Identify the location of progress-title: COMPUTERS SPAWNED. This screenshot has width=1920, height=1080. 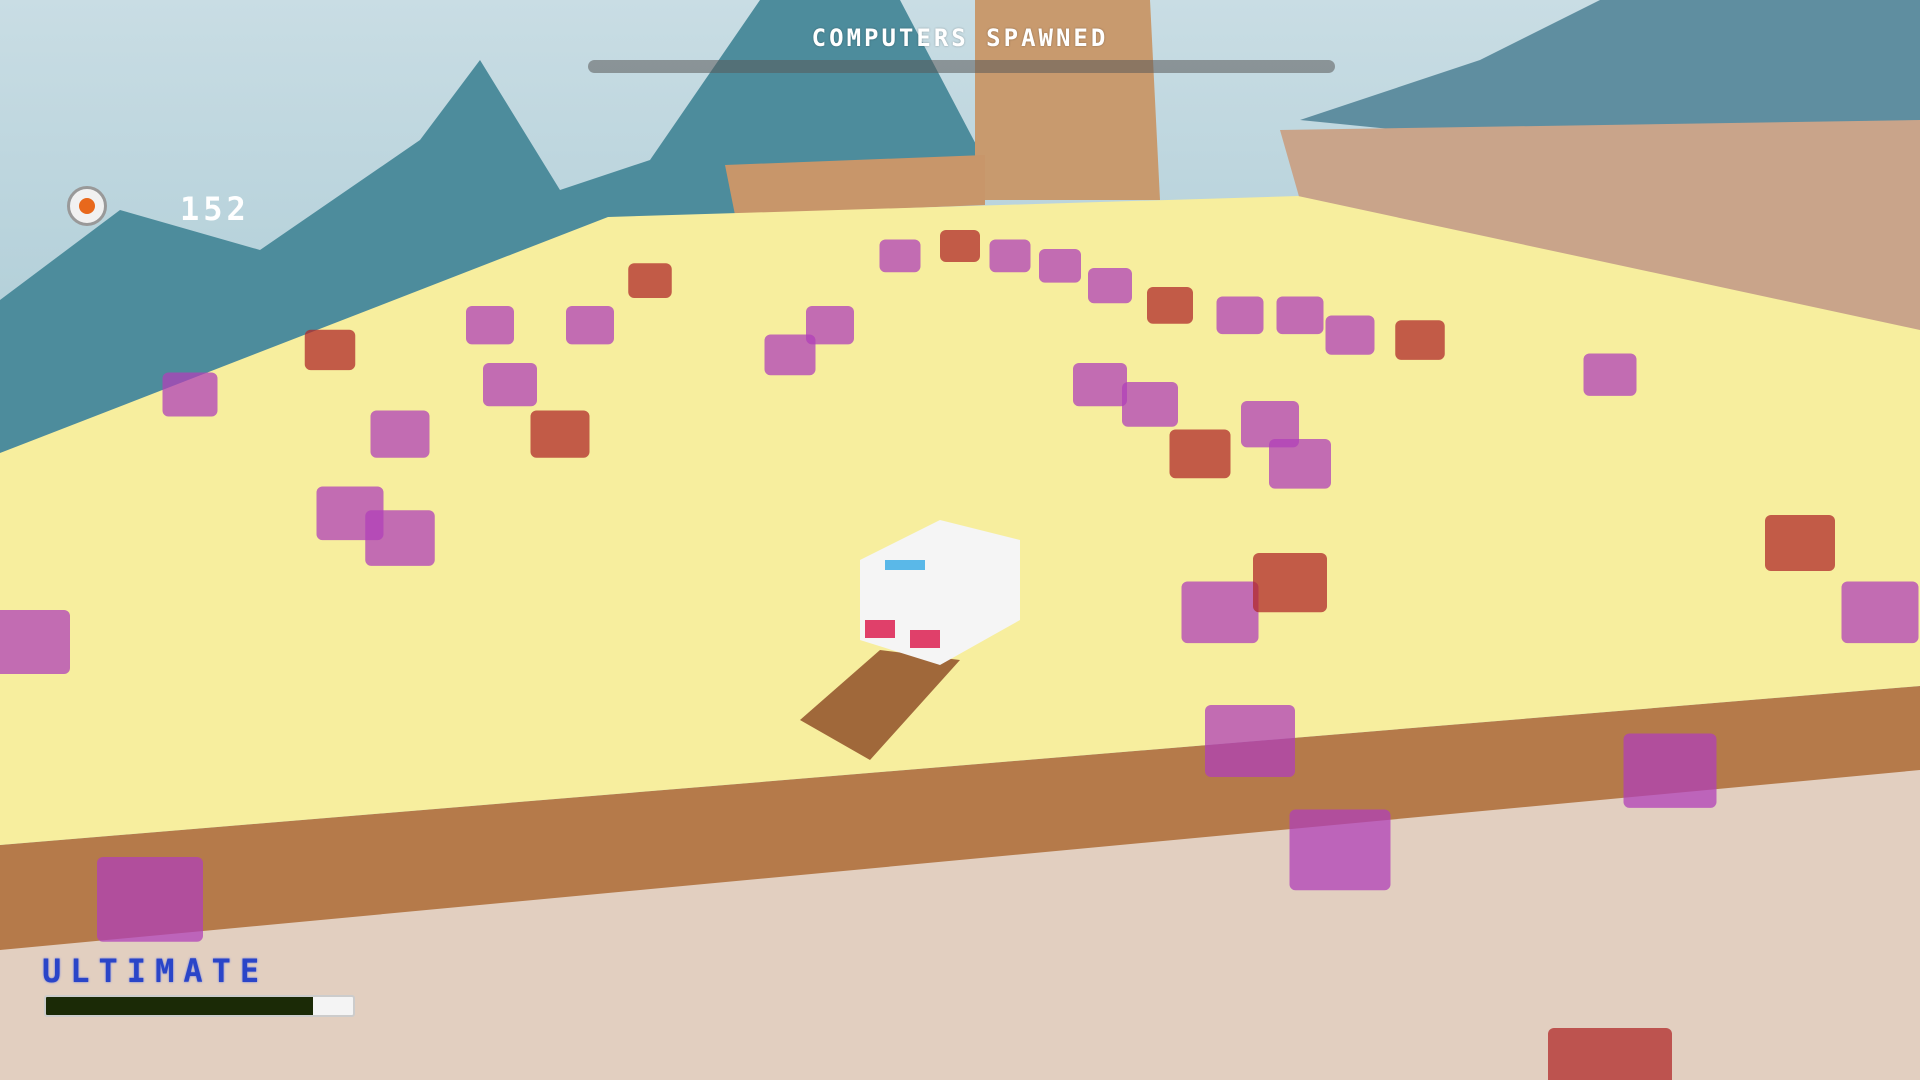
(960, 38).